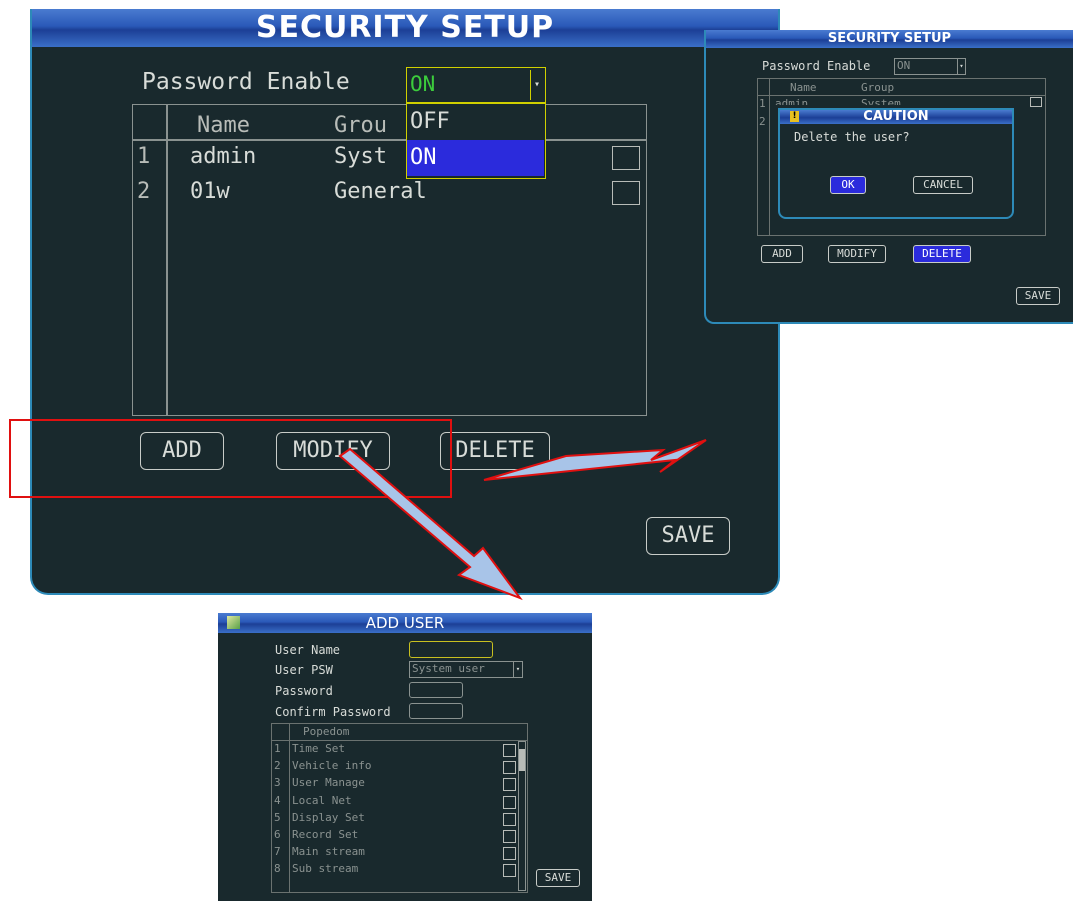  What do you see at coordinates (881, 101) in the screenshot?
I see `table-row-group: System` at bounding box center [881, 101].